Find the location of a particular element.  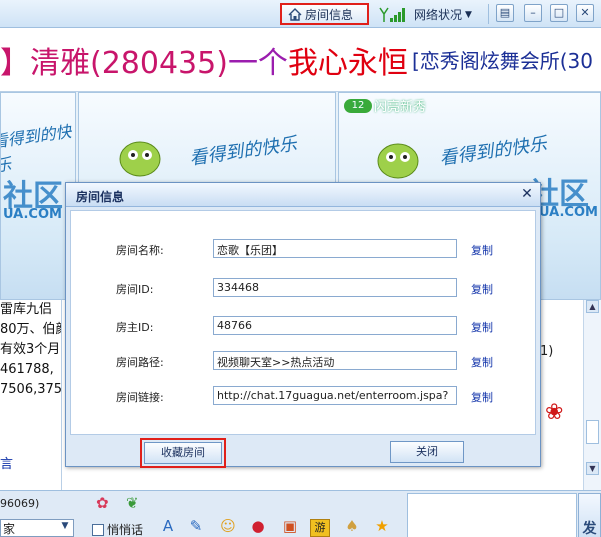

font-icon: A is located at coordinates (168, 526).